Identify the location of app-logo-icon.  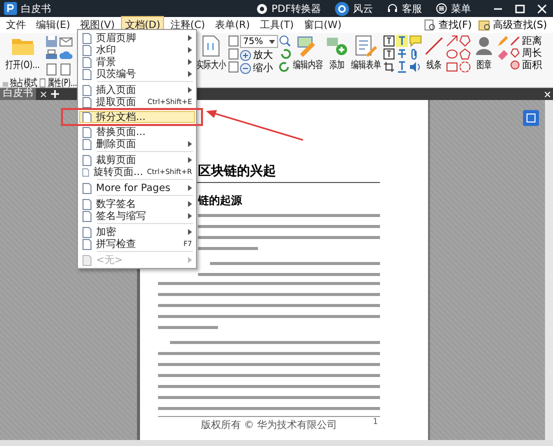
(10, 8).